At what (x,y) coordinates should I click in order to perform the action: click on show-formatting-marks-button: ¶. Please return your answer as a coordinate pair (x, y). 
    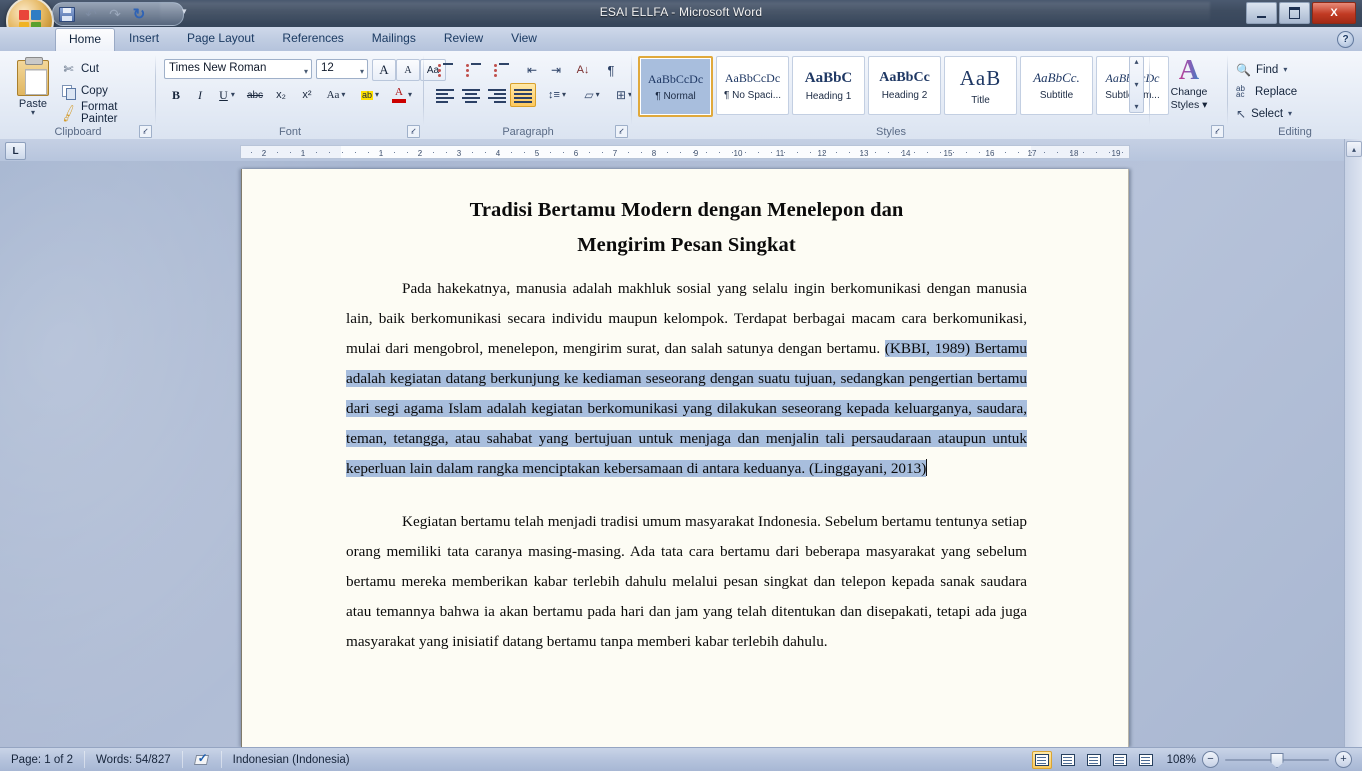
    Looking at the image, I should click on (611, 70).